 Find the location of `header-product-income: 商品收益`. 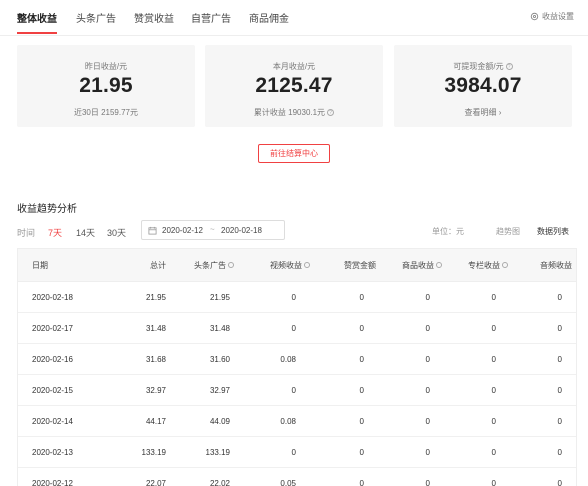

header-product-income: 商品收益 is located at coordinates (409, 265).